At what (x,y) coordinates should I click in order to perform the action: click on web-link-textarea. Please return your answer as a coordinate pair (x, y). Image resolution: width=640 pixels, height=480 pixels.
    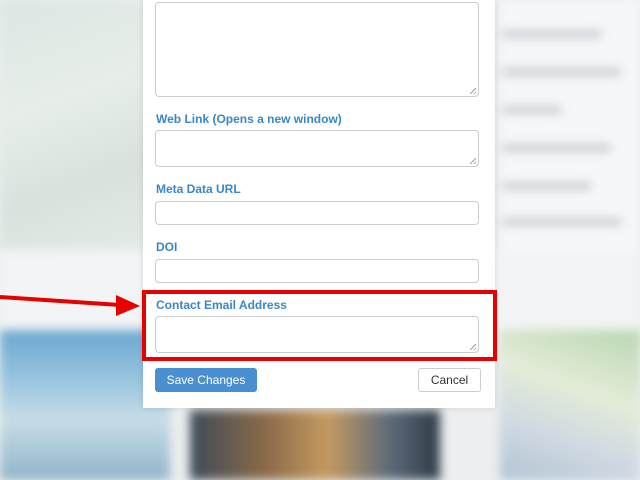
    Looking at the image, I should click on (317, 148).